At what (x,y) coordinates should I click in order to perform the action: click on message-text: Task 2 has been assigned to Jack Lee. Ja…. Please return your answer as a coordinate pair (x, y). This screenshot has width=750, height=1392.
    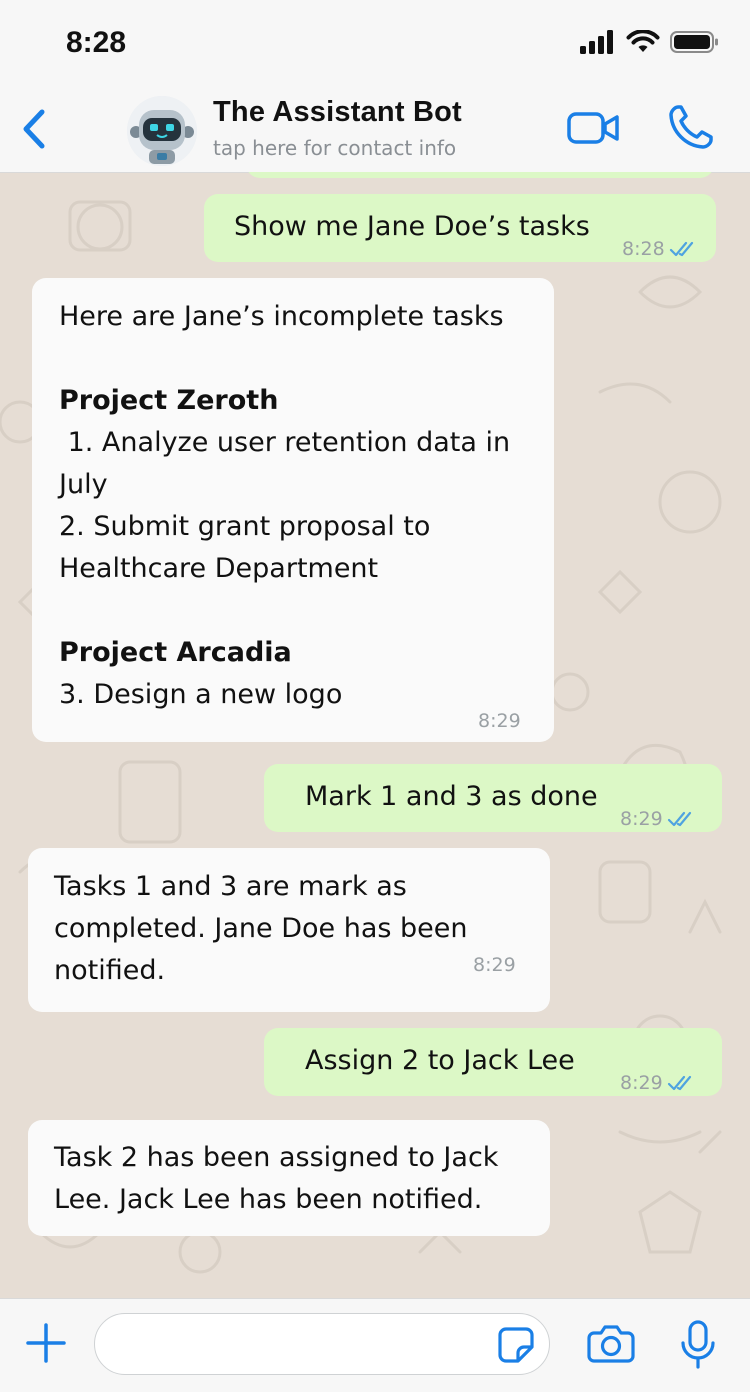
    Looking at the image, I should click on (299, 1179).